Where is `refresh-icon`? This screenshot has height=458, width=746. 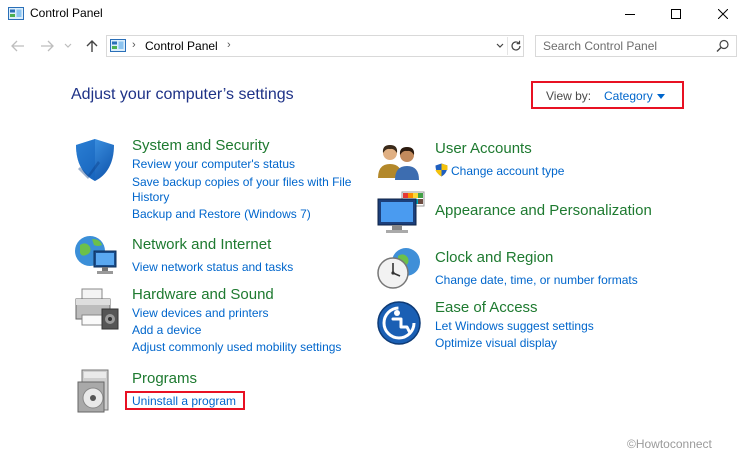 refresh-icon is located at coordinates (515, 45).